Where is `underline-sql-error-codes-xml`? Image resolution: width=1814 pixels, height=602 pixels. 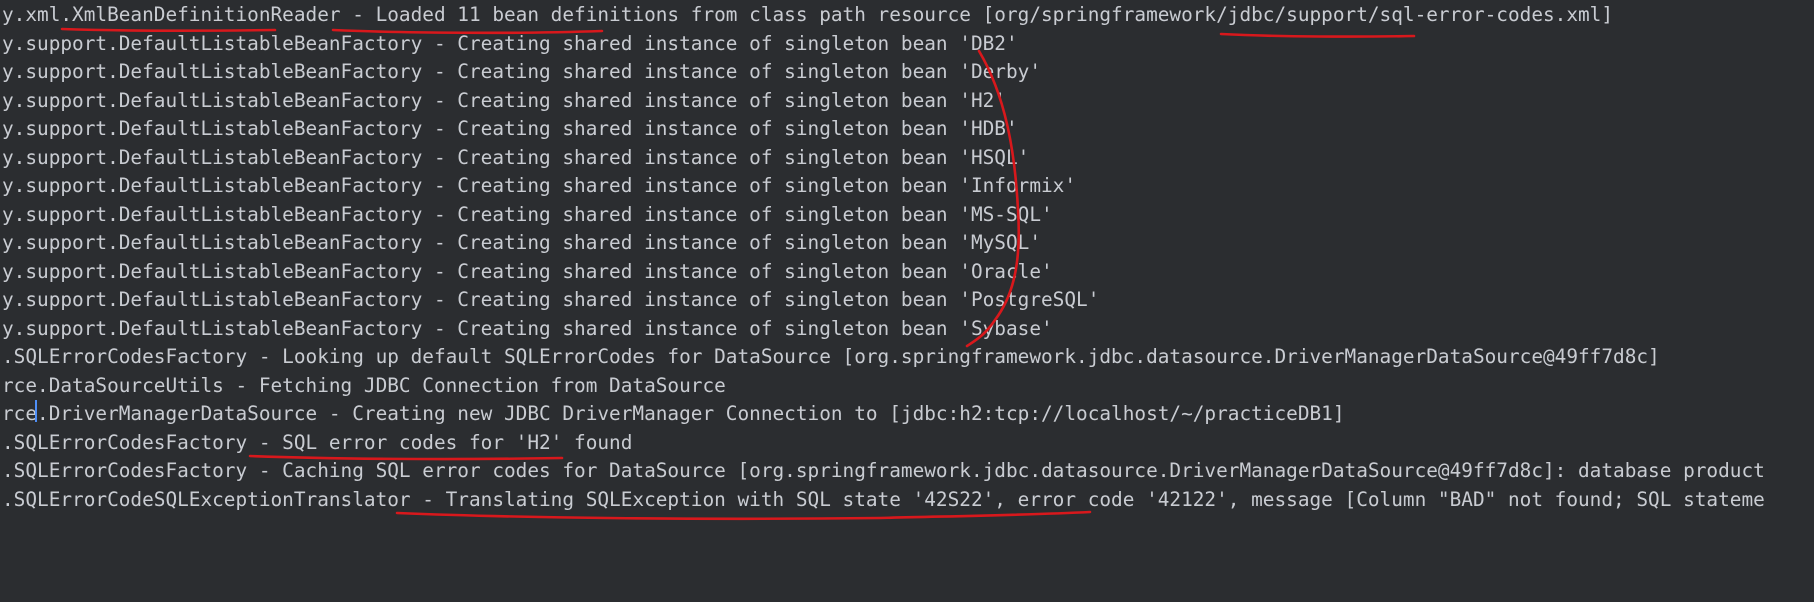
underline-sql-error-codes-xml is located at coordinates (1317, 35).